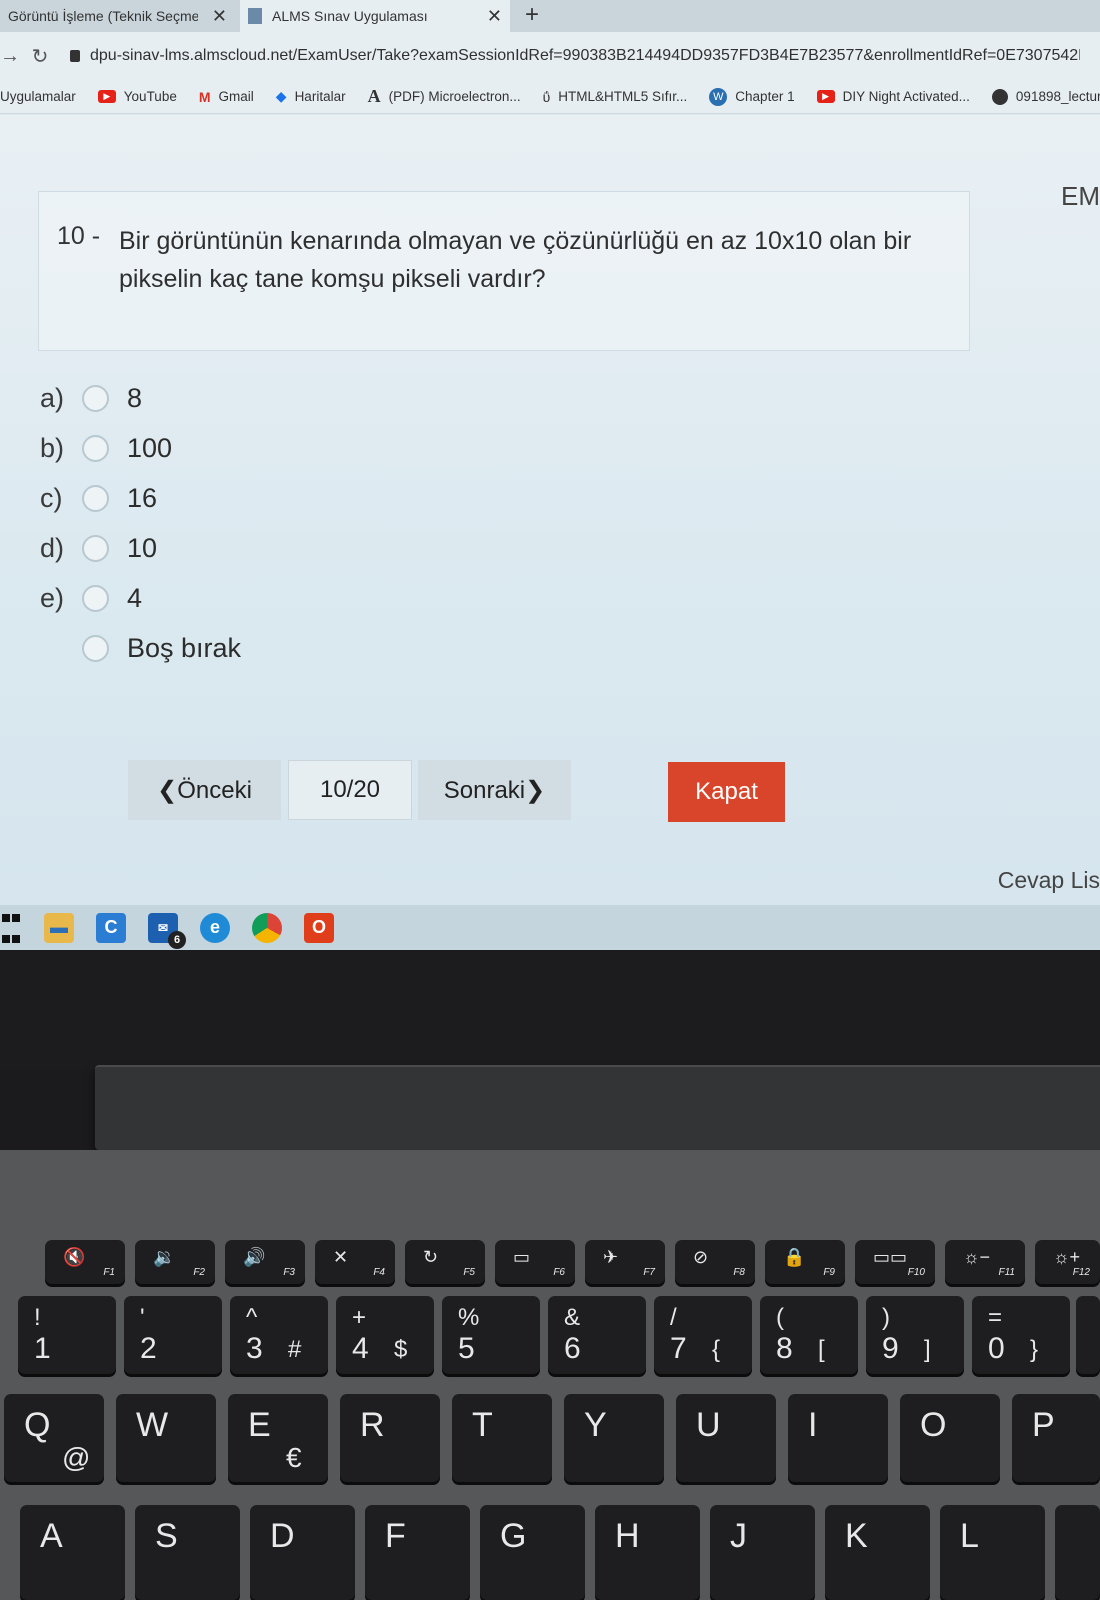 The image size is (1100, 1600). What do you see at coordinates (927, 1349) in the screenshot?
I see `key-altgr-char: ]` at bounding box center [927, 1349].